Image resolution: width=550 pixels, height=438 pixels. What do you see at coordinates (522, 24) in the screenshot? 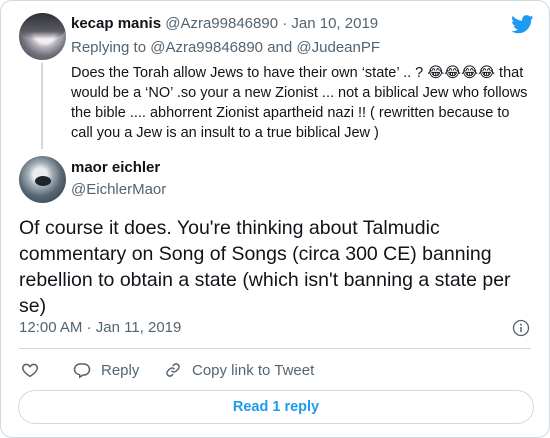
I see `twitter-bird-icon` at bounding box center [522, 24].